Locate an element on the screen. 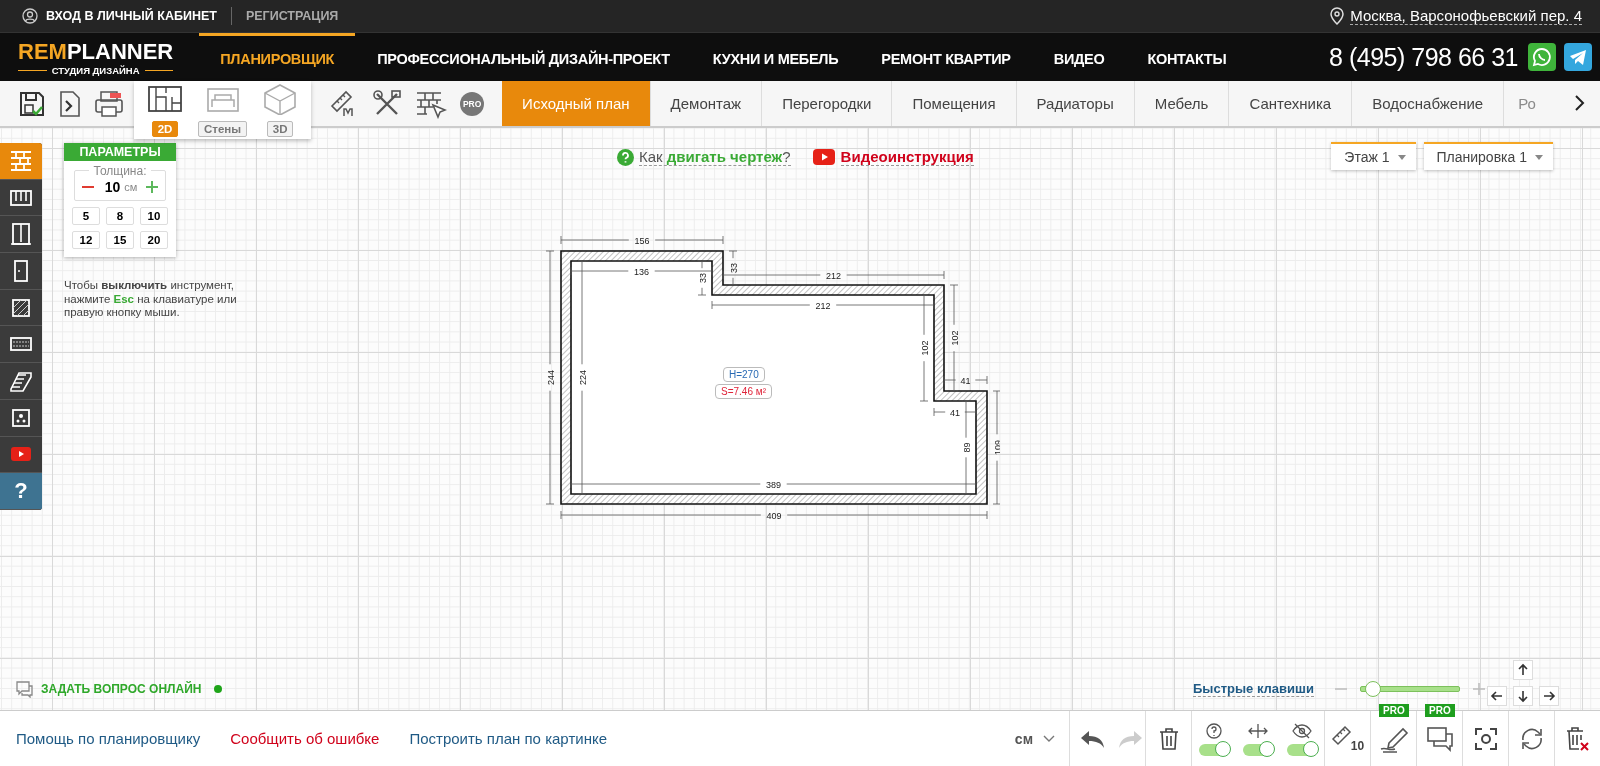 This screenshot has width=1600, height=766. dimension-label: 109 is located at coordinates (996, 447).